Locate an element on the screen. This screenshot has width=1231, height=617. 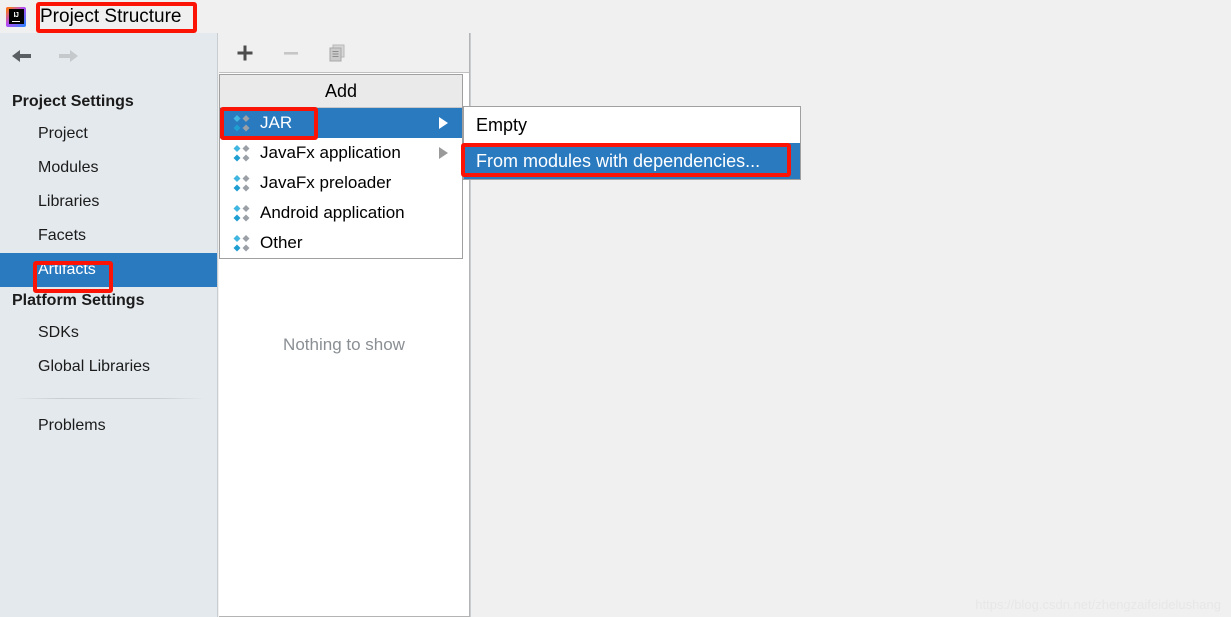
sidebar-item-facets: Facets is located at coordinates (108, 236).